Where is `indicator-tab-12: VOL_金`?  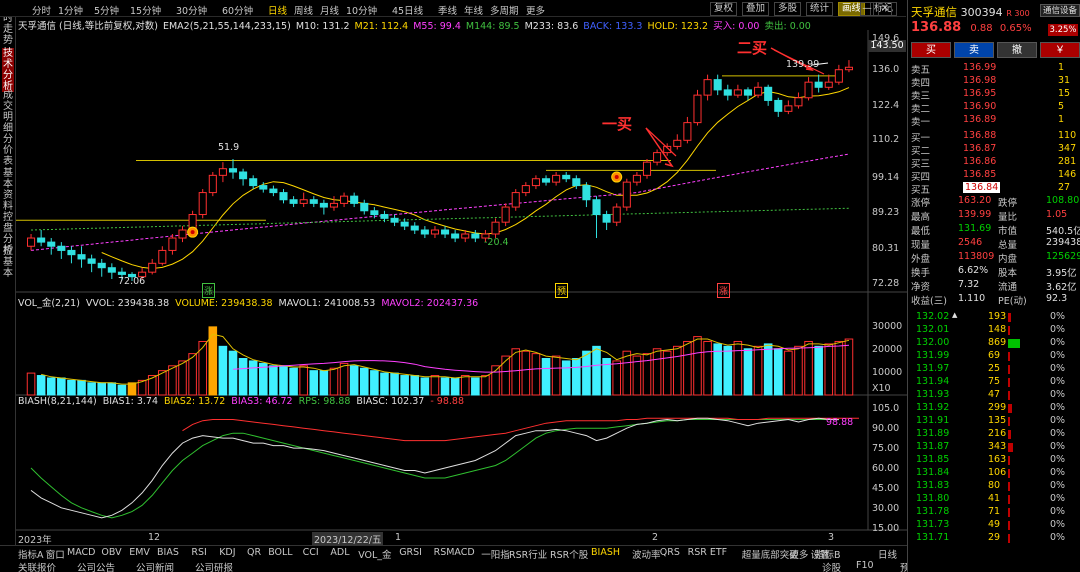 indicator-tab-12: VOL_金 is located at coordinates (374, 554).